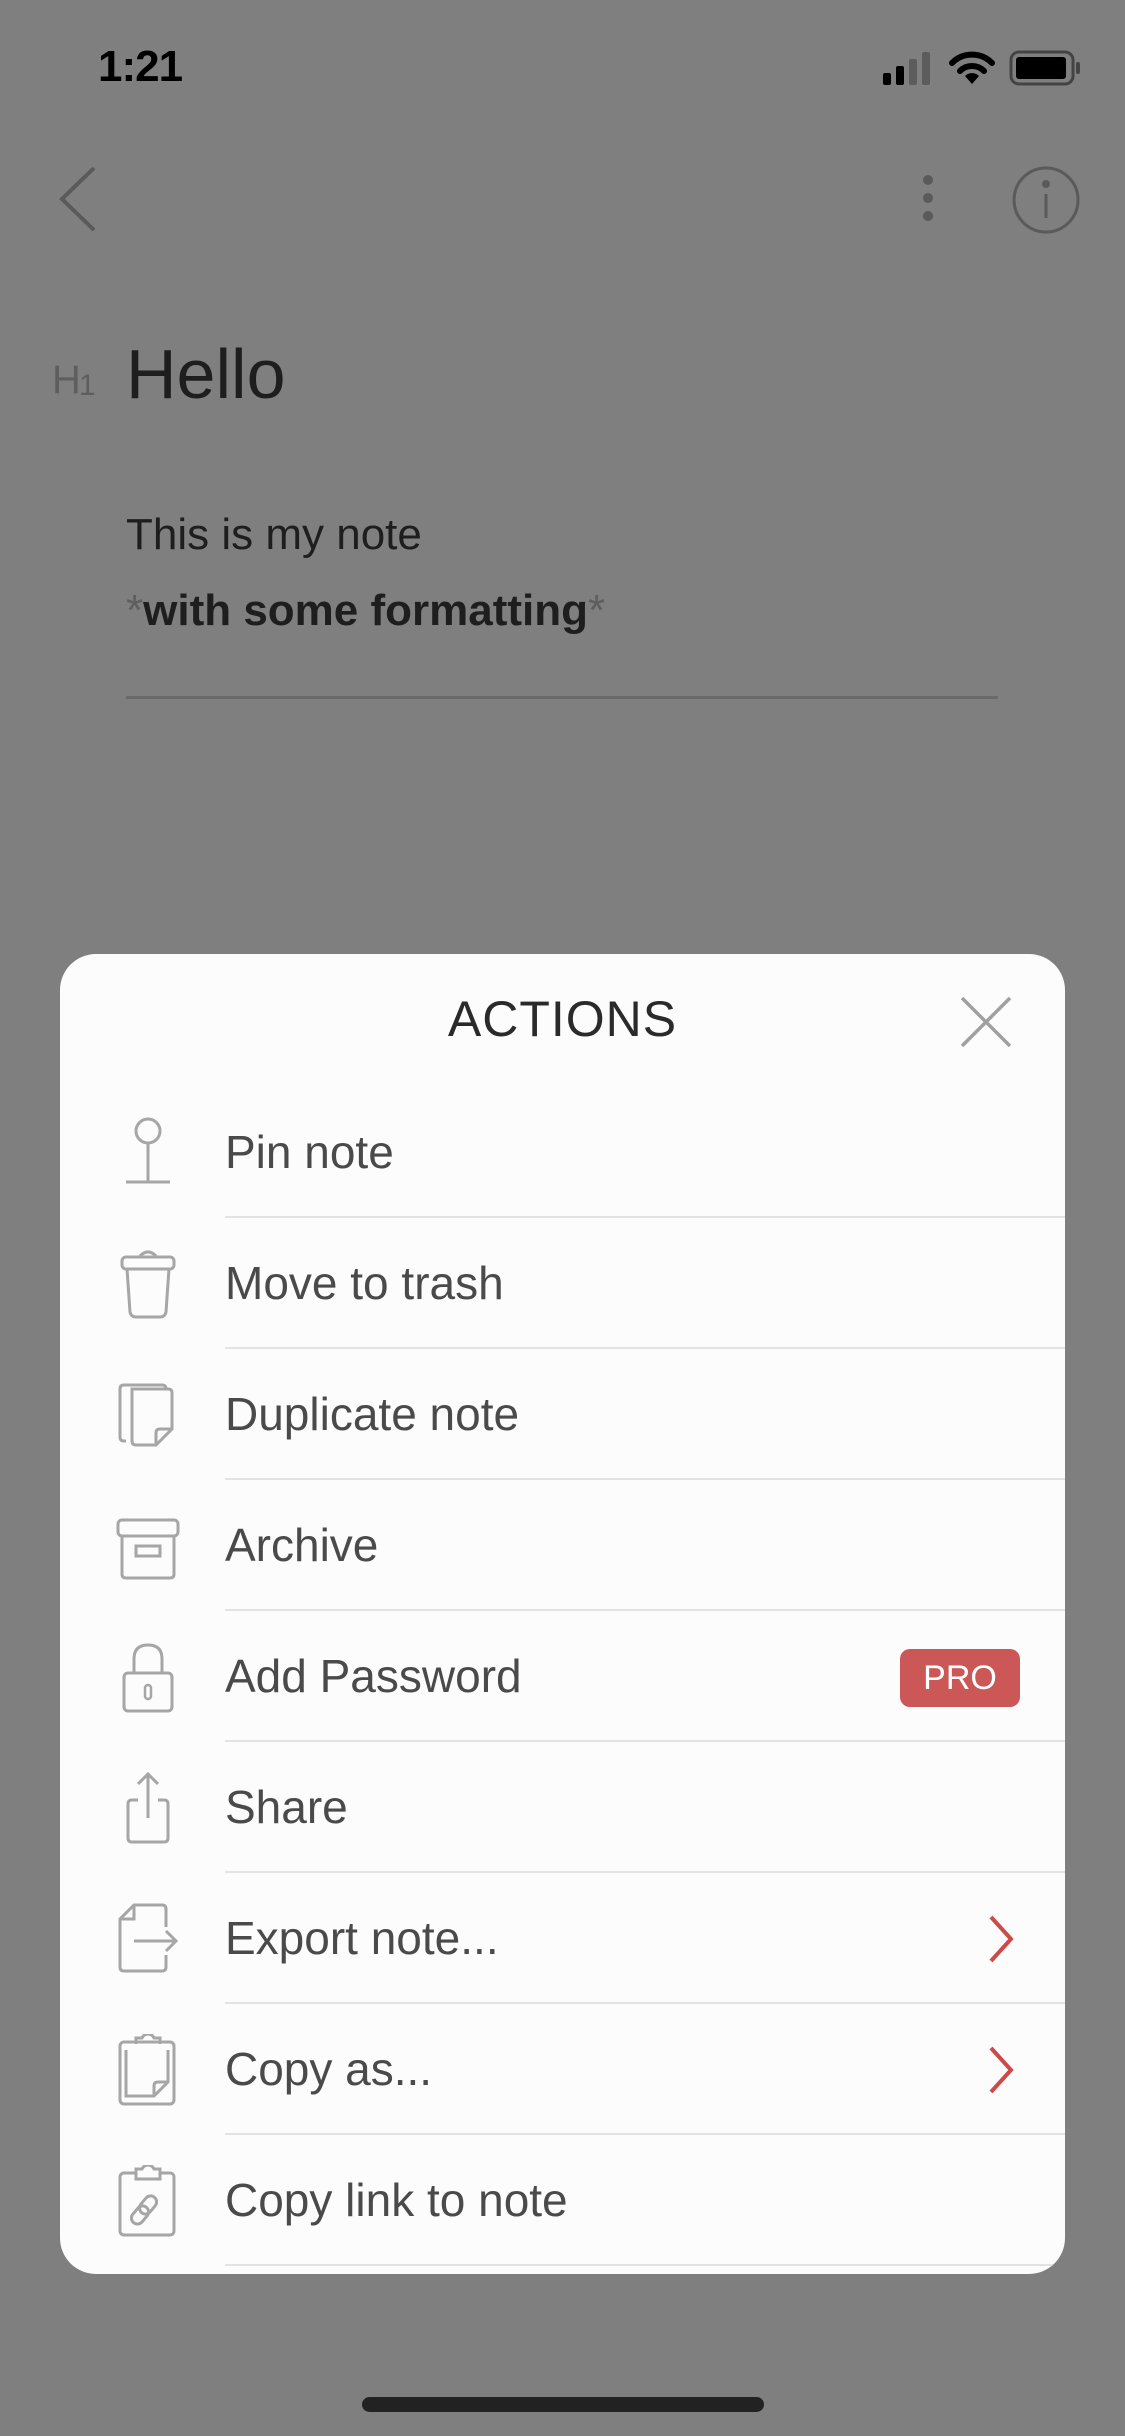 The image size is (1125, 2436). I want to click on info-button, so click(1046, 200).